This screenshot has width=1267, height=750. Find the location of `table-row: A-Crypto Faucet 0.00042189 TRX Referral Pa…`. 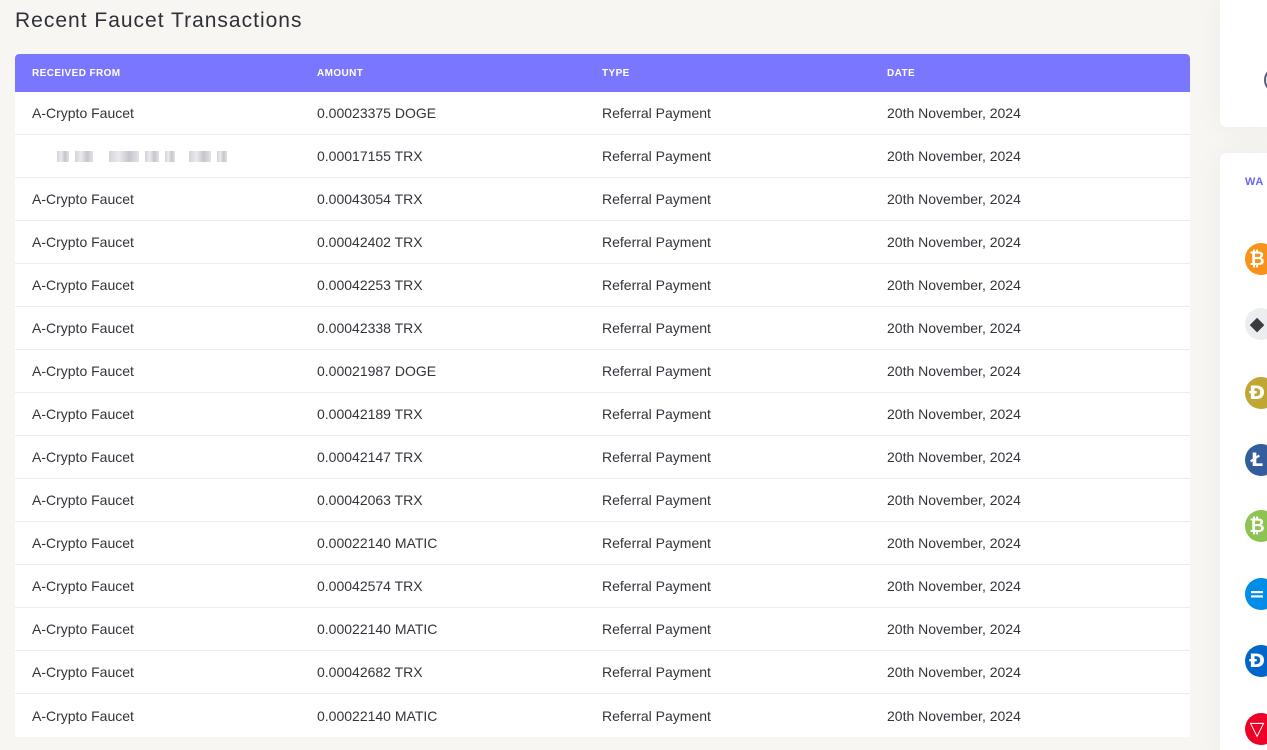

table-row: A-Crypto Faucet 0.00042189 TRX Referral Pa… is located at coordinates (602, 414).